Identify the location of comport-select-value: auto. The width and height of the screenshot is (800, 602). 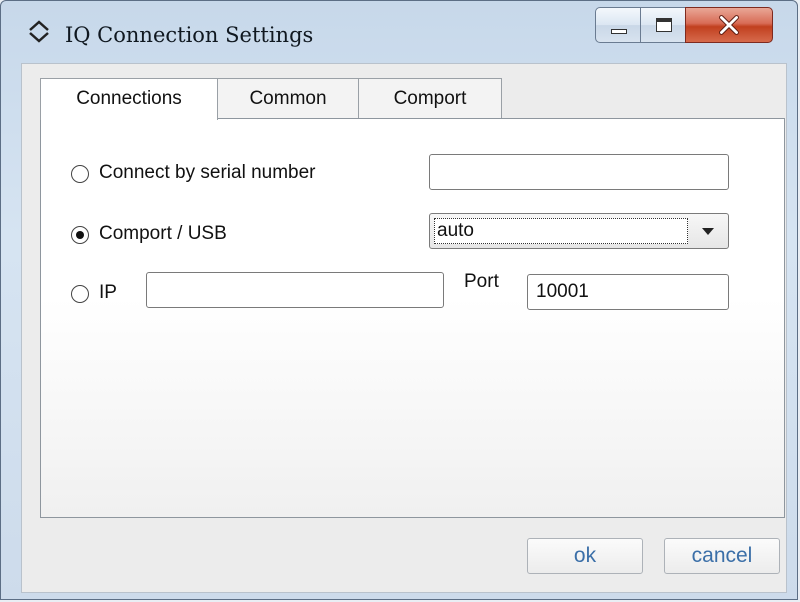
(561, 231).